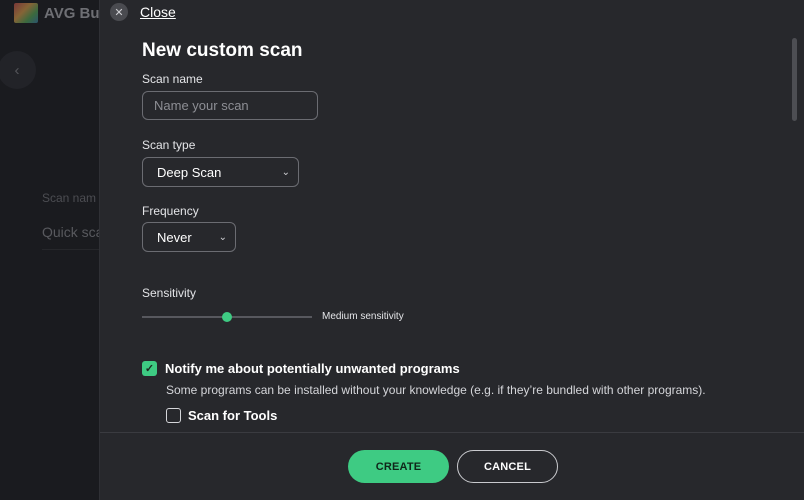 This screenshot has height=500, width=804. What do you see at coordinates (169, 293) in the screenshot?
I see `sensitivity-label: Sensitivity` at bounding box center [169, 293].